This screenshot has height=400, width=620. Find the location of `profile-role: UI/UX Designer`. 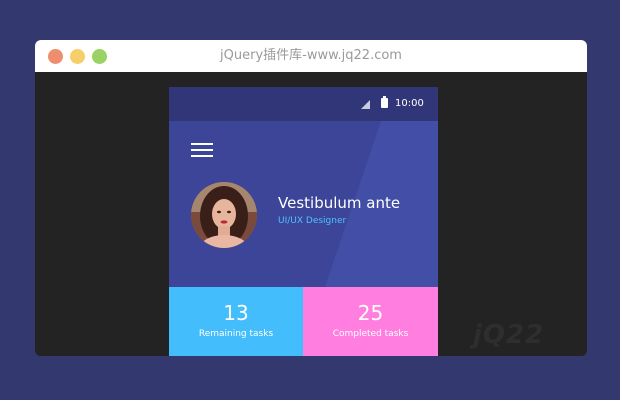

profile-role: UI/UX Designer is located at coordinates (312, 221).